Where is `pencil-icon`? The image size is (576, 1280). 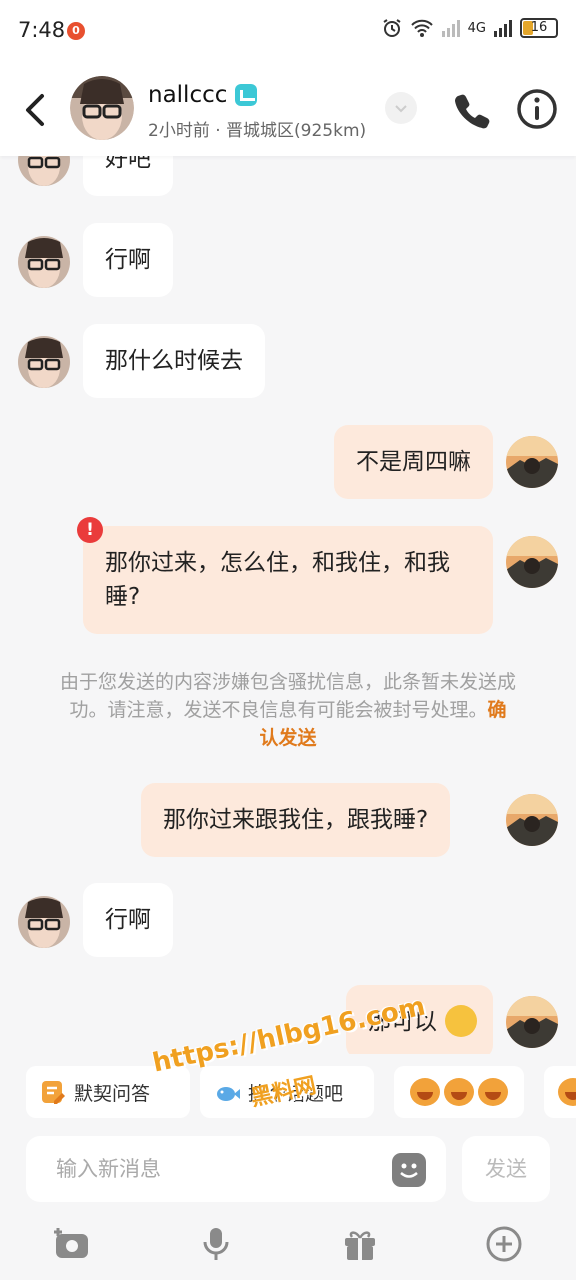
pencil-icon is located at coordinates (53, 1092).